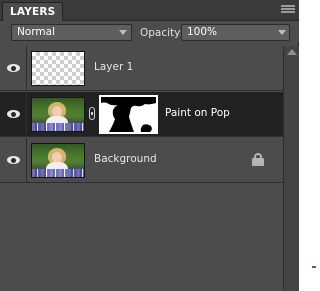  What do you see at coordinates (292, 52) in the screenshot?
I see `scroll-up-arrow-icon` at bounding box center [292, 52].